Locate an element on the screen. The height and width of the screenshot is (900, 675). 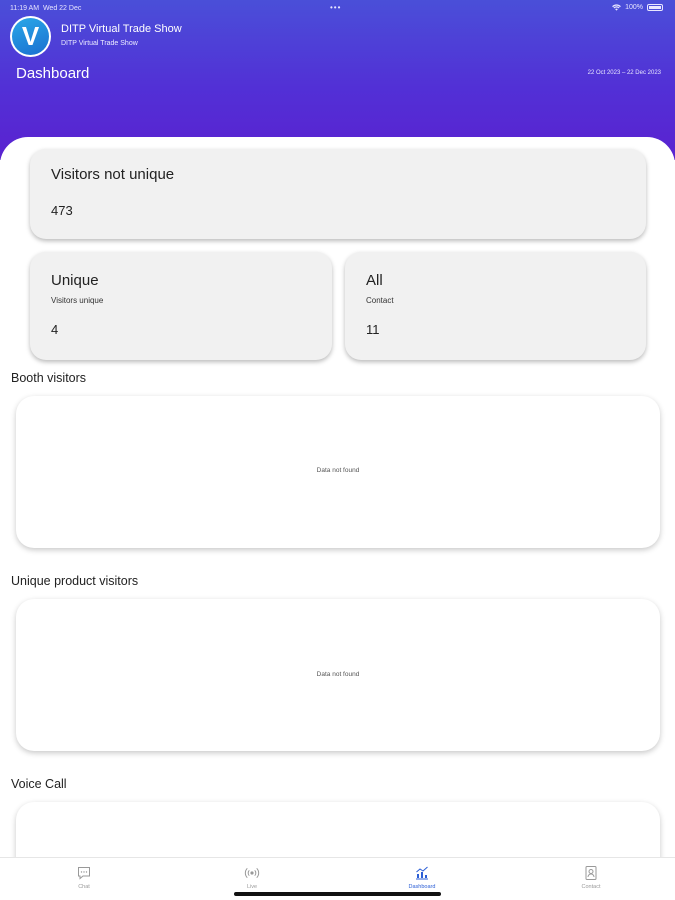
app-logo: V is located at coordinates (30, 36).